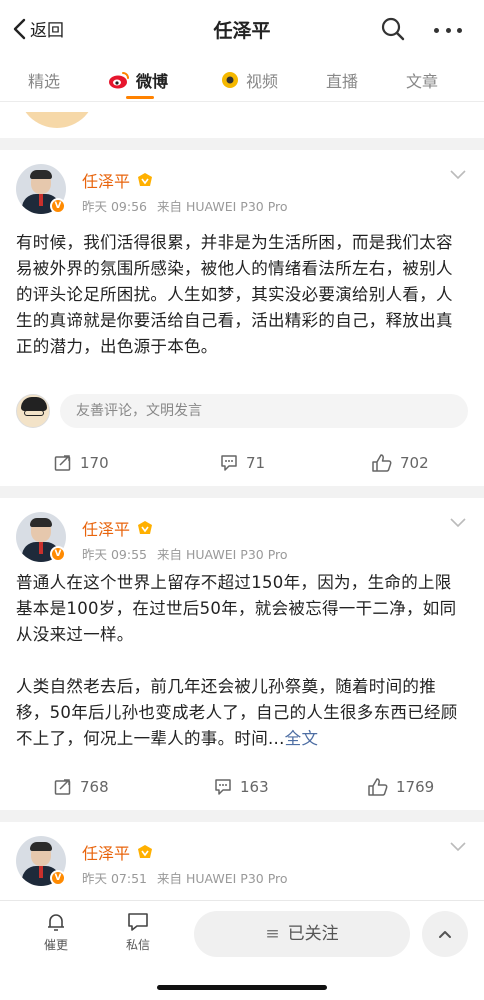 This screenshot has height=1000, width=484. Describe the element at coordinates (114, 554) in the screenshot. I see `post-time: 昨天 09:55` at that location.